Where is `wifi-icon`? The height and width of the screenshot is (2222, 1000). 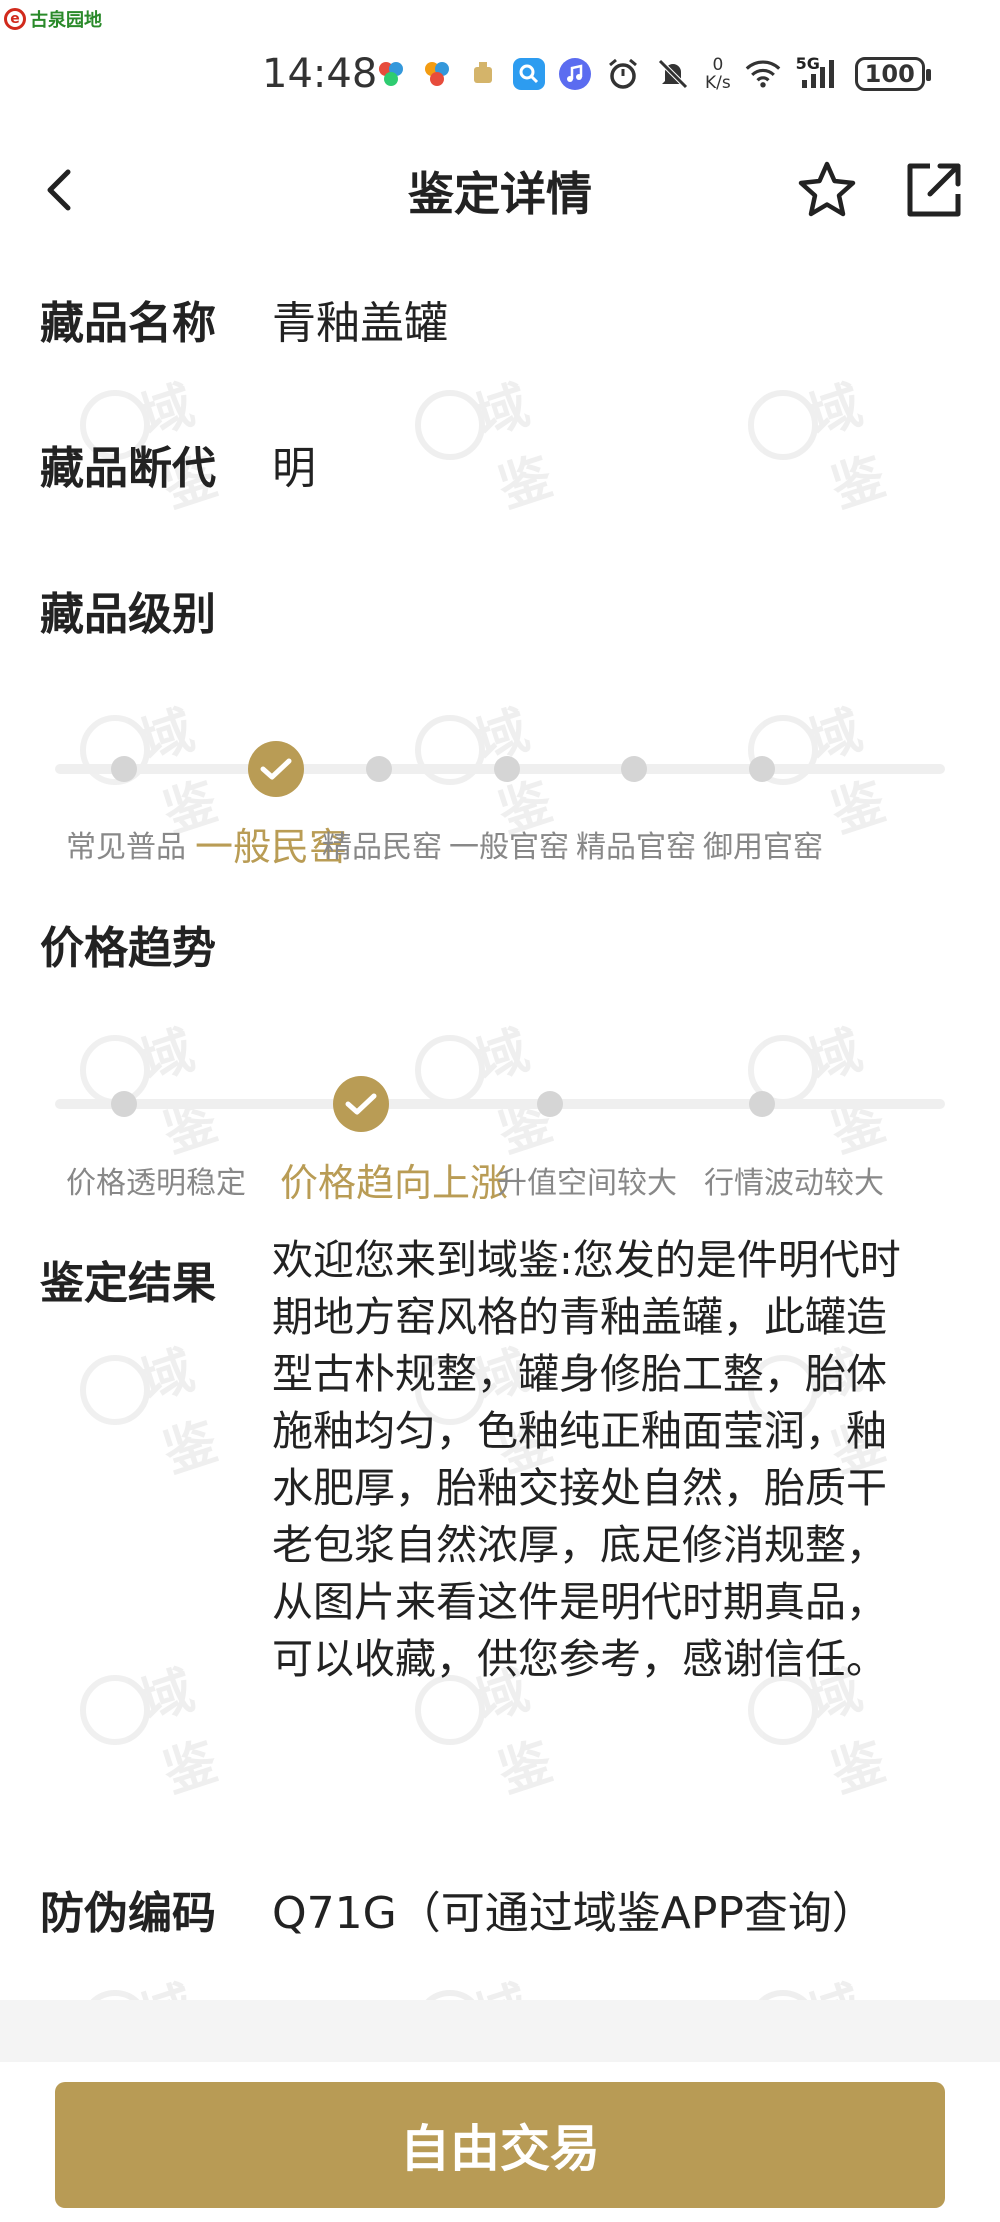 wifi-icon is located at coordinates (763, 74).